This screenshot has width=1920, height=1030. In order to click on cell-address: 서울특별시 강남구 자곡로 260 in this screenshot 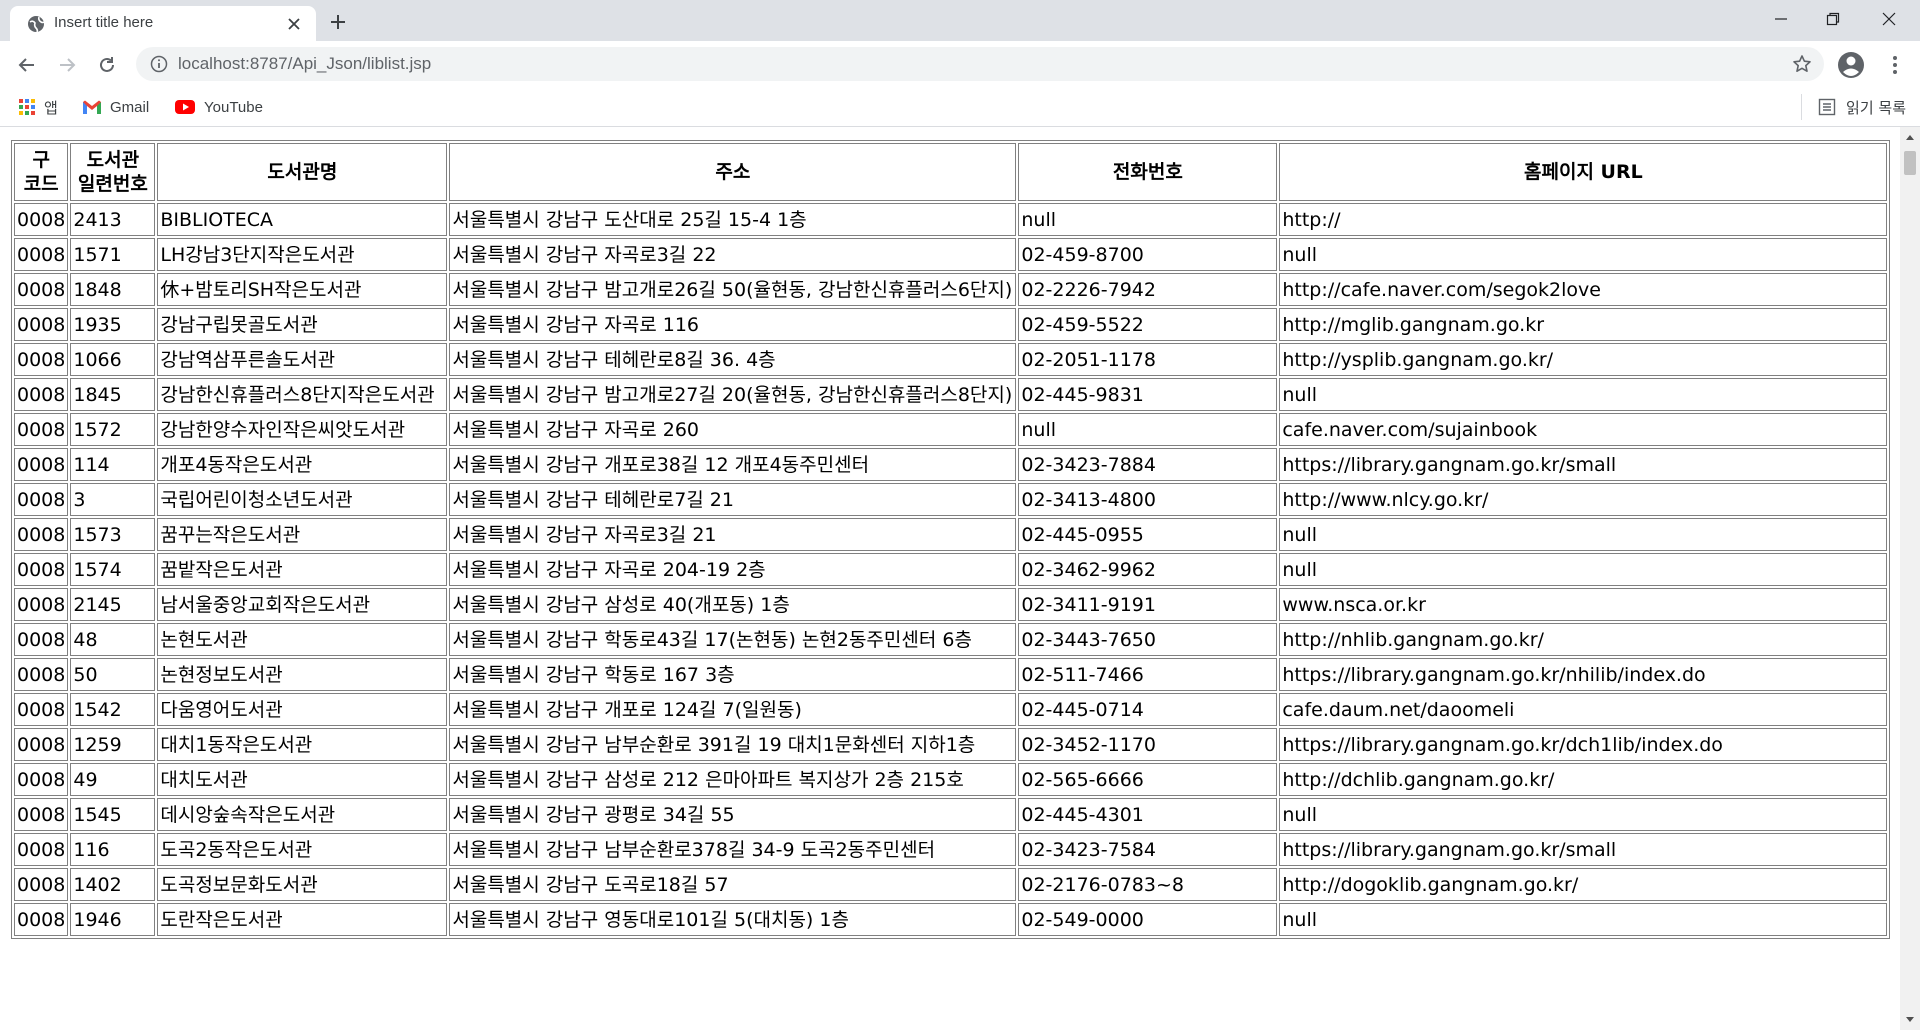, I will do `click(733, 429)`.